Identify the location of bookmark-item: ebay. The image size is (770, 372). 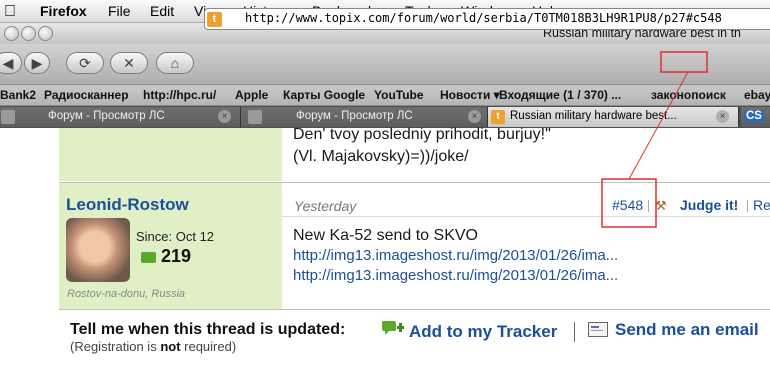
(757, 95).